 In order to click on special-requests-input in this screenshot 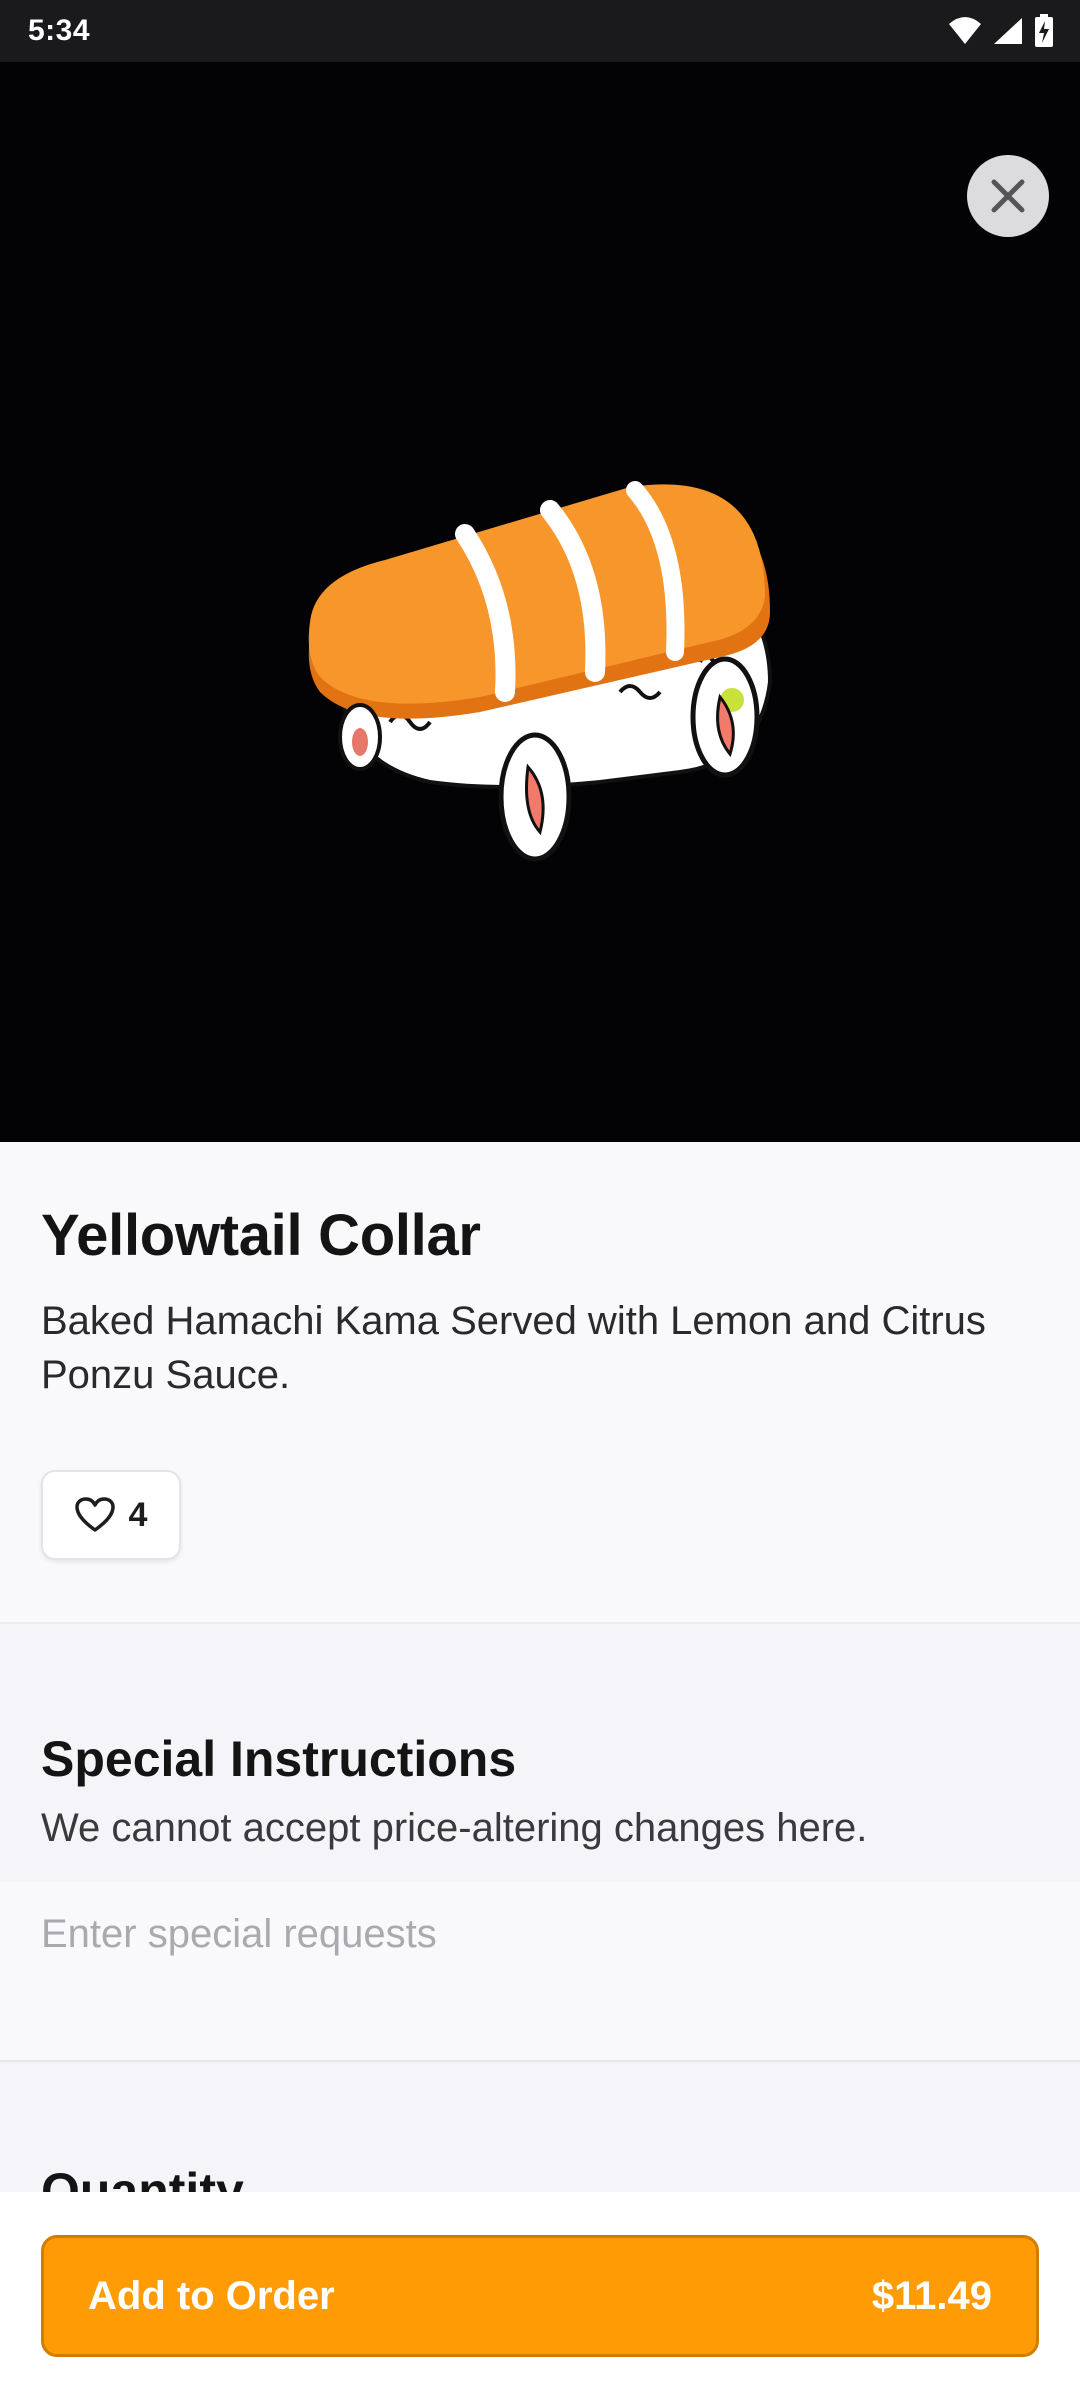, I will do `click(541, 1972)`.